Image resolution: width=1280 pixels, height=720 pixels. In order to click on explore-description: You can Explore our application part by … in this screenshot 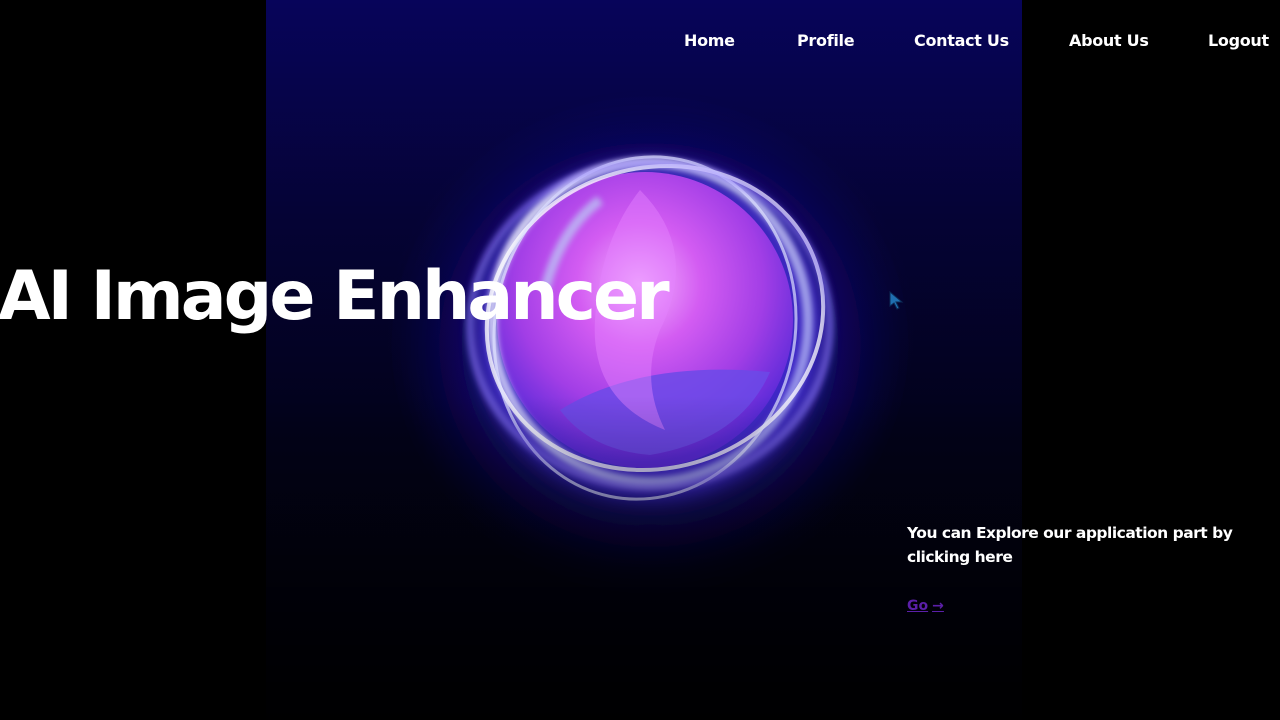, I will do `click(1070, 545)`.